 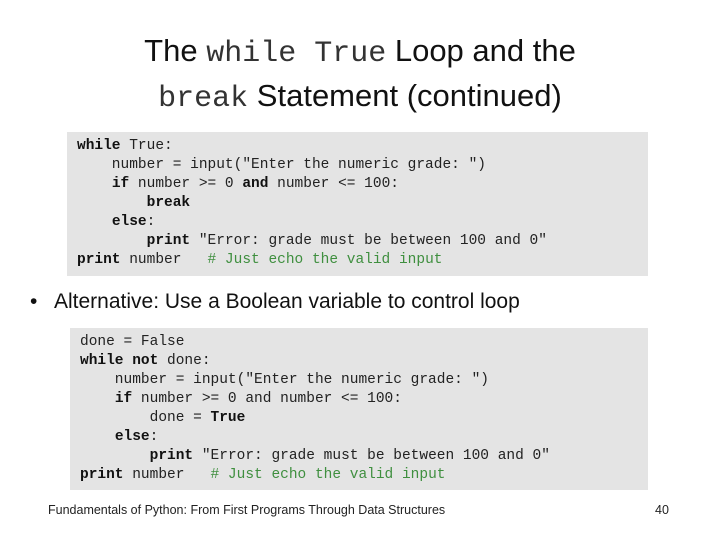 I want to click on code-line: done = False, so click(x=132, y=342).